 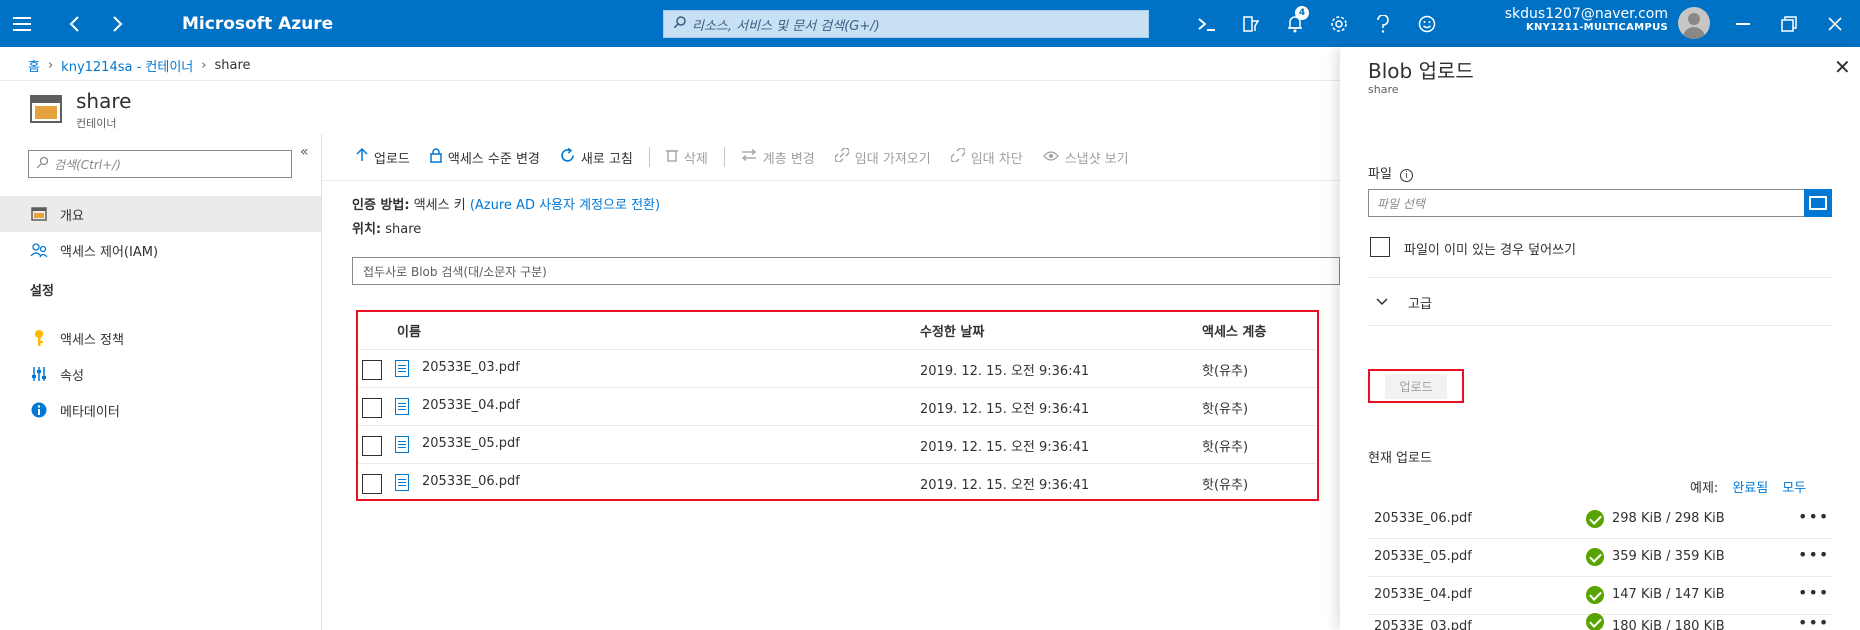 What do you see at coordinates (1704, 488) in the screenshot?
I see `filter-label: 예제:` at bounding box center [1704, 488].